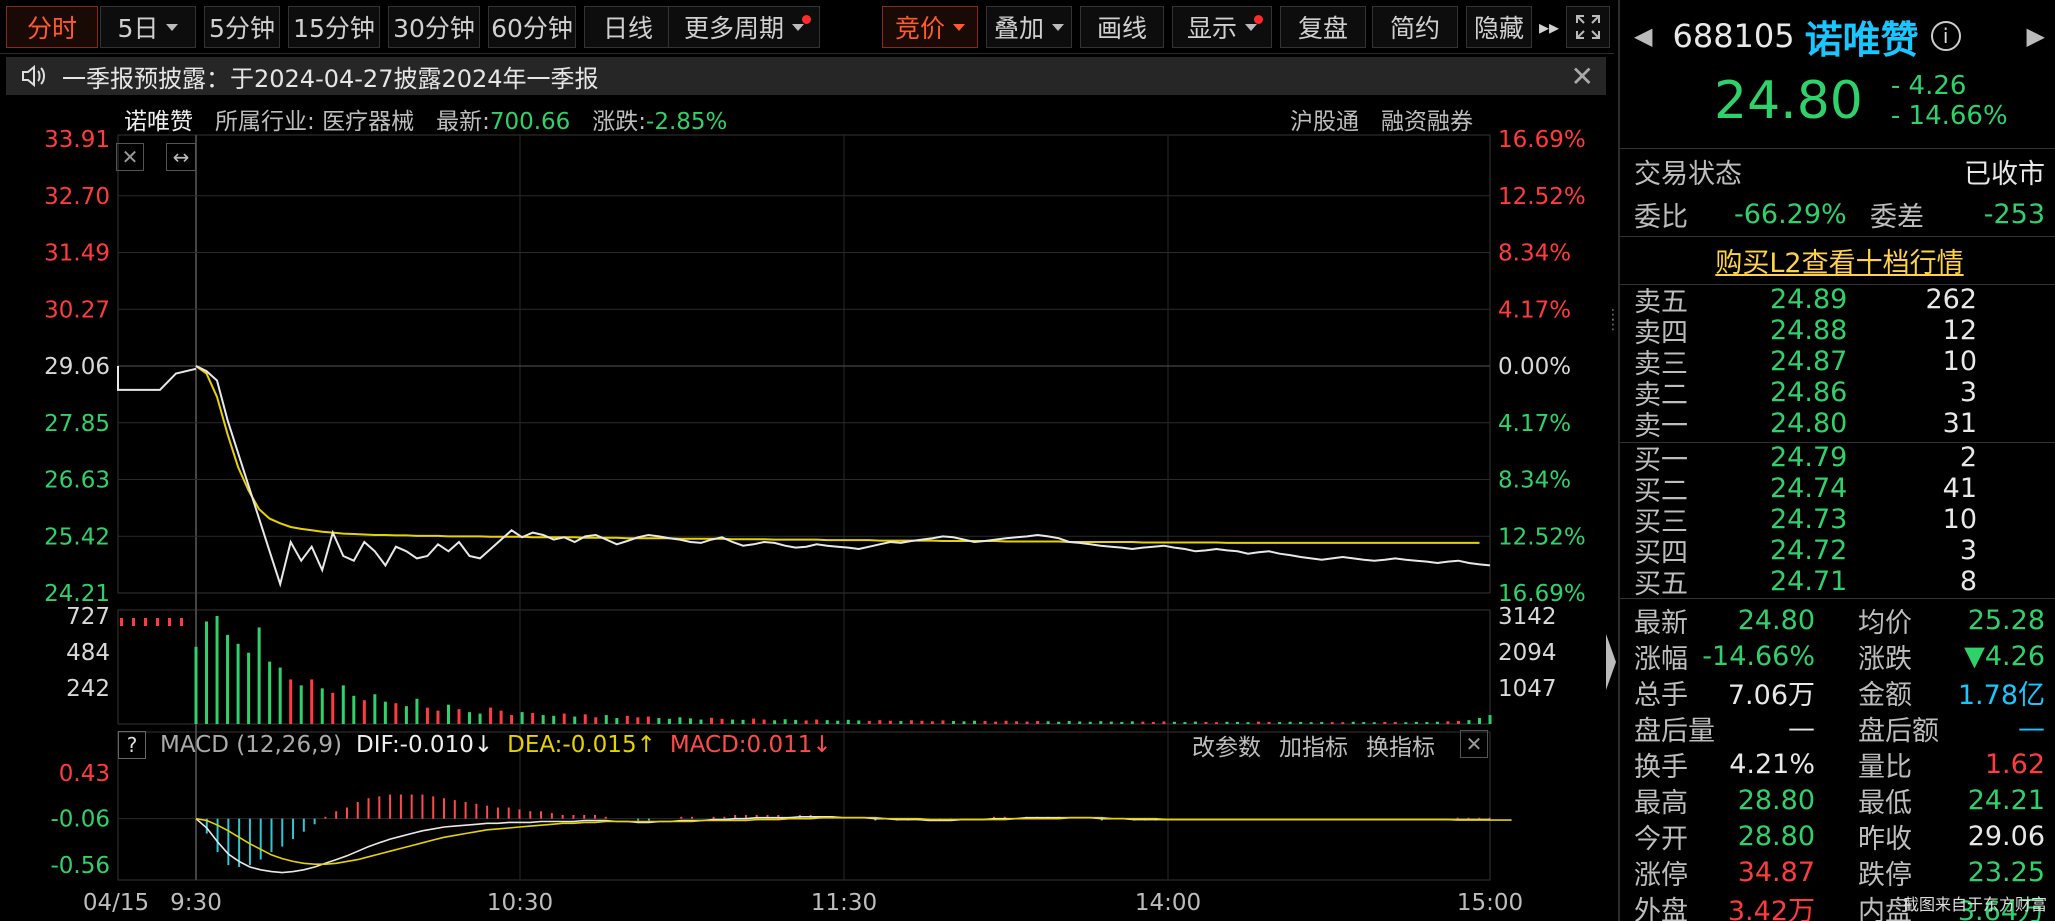 Image resolution: width=2055 pixels, height=921 pixels. What do you see at coordinates (434, 27) in the screenshot?
I see `tab-5: 30分钟` at bounding box center [434, 27].